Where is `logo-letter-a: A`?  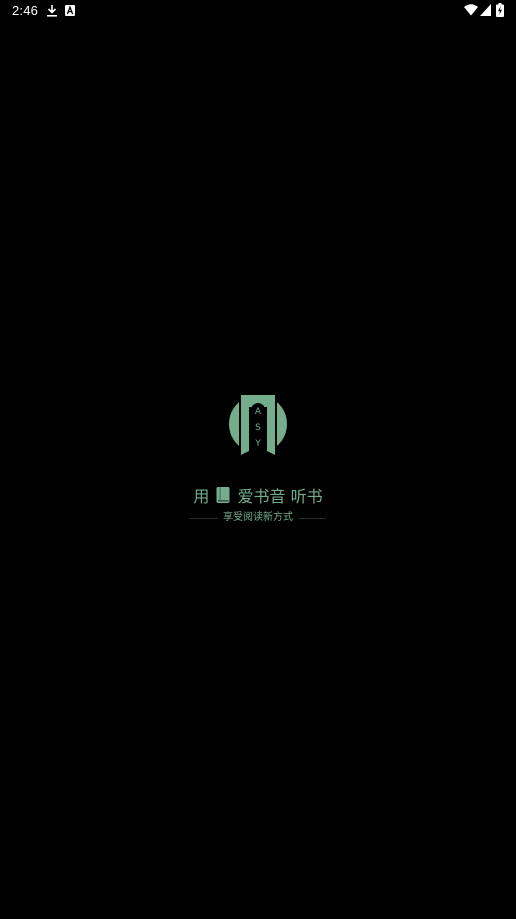
logo-letter-a: A is located at coordinates (258, 412).